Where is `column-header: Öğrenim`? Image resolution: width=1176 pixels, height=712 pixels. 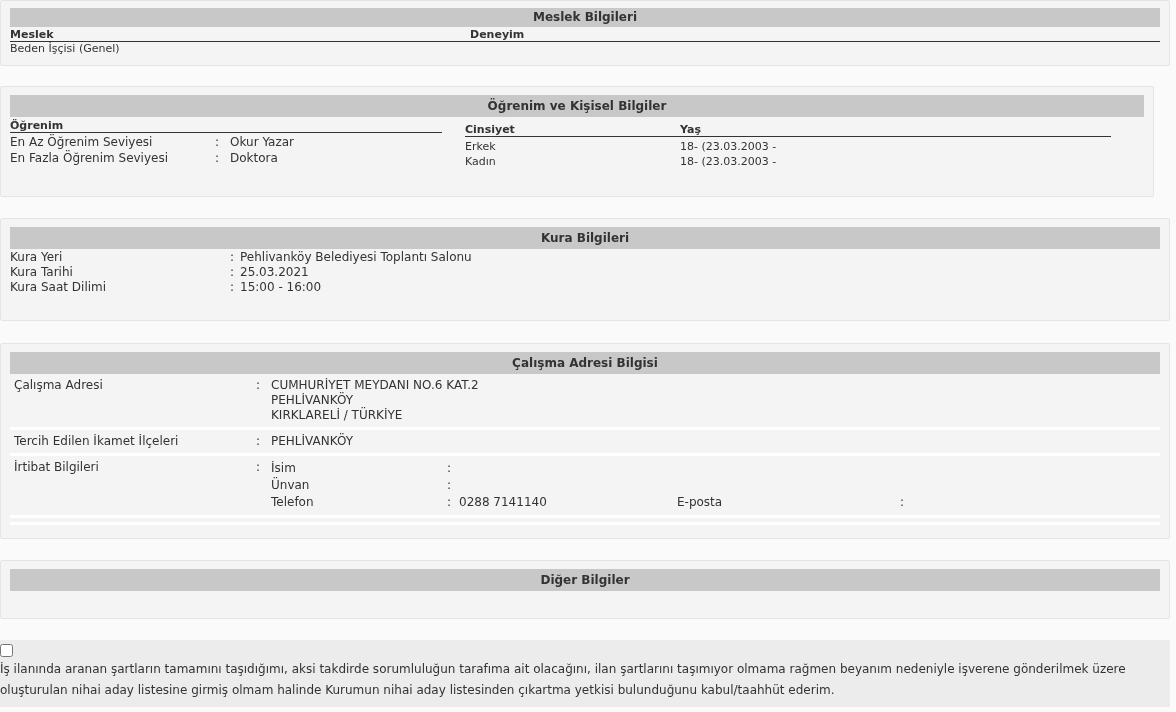 column-header: Öğrenim is located at coordinates (226, 126).